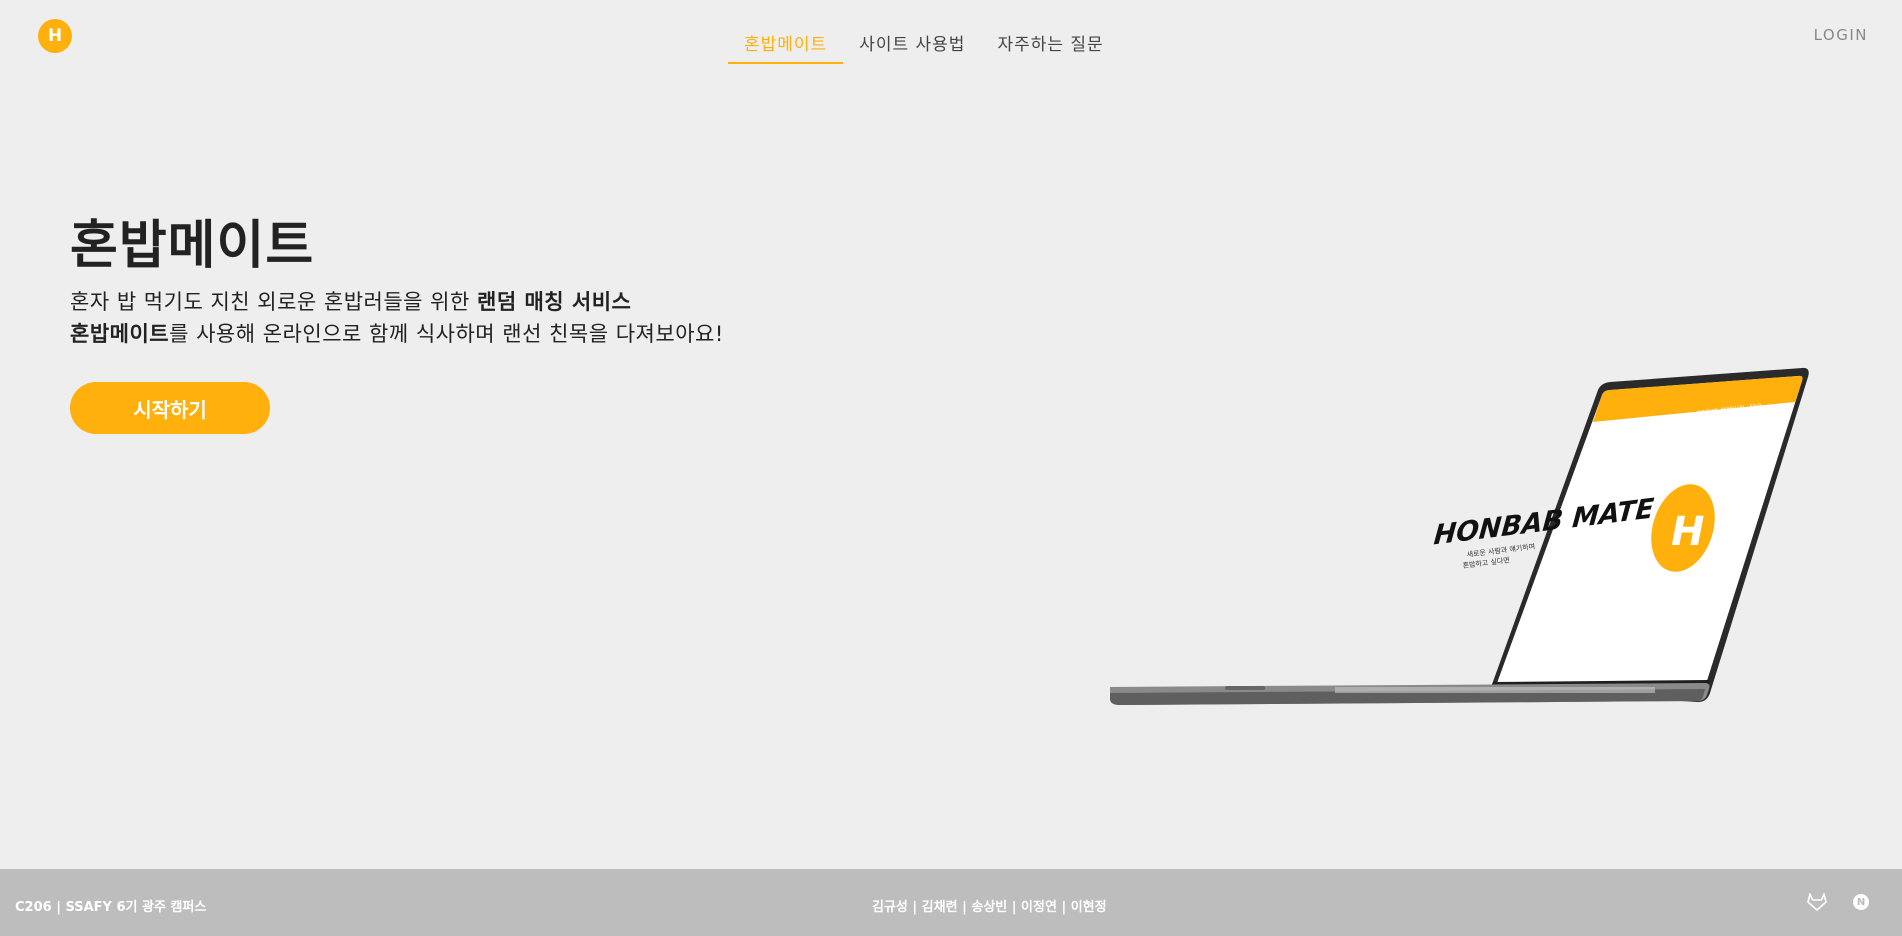 This screenshot has width=1902, height=936. I want to click on tab-honbabmate: 혼밥메이트, so click(786, 43).